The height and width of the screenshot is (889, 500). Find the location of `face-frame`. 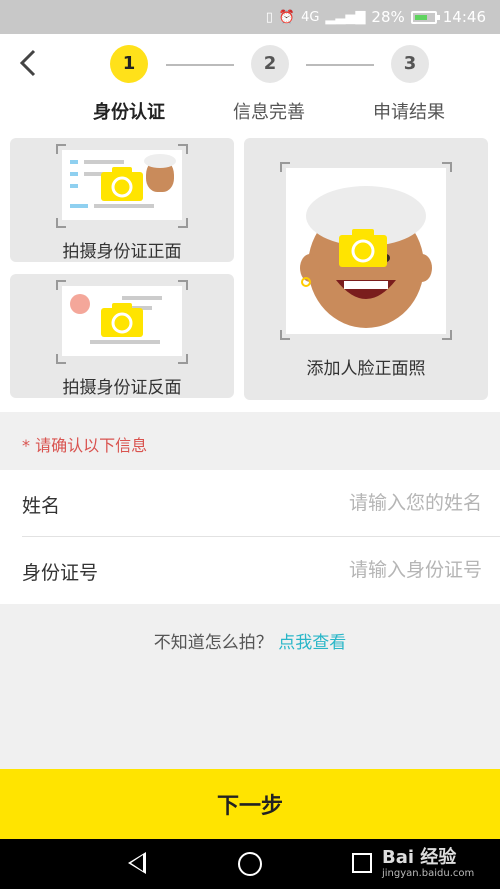

face-frame is located at coordinates (366, 251).